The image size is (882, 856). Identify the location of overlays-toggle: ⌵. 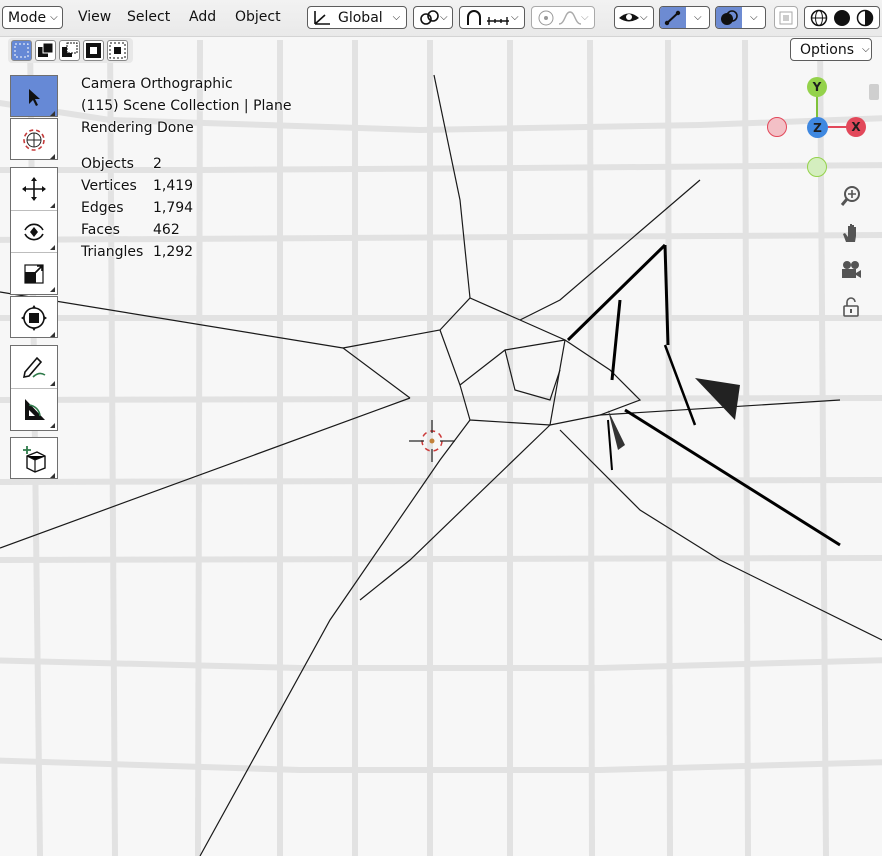
(740, 17).